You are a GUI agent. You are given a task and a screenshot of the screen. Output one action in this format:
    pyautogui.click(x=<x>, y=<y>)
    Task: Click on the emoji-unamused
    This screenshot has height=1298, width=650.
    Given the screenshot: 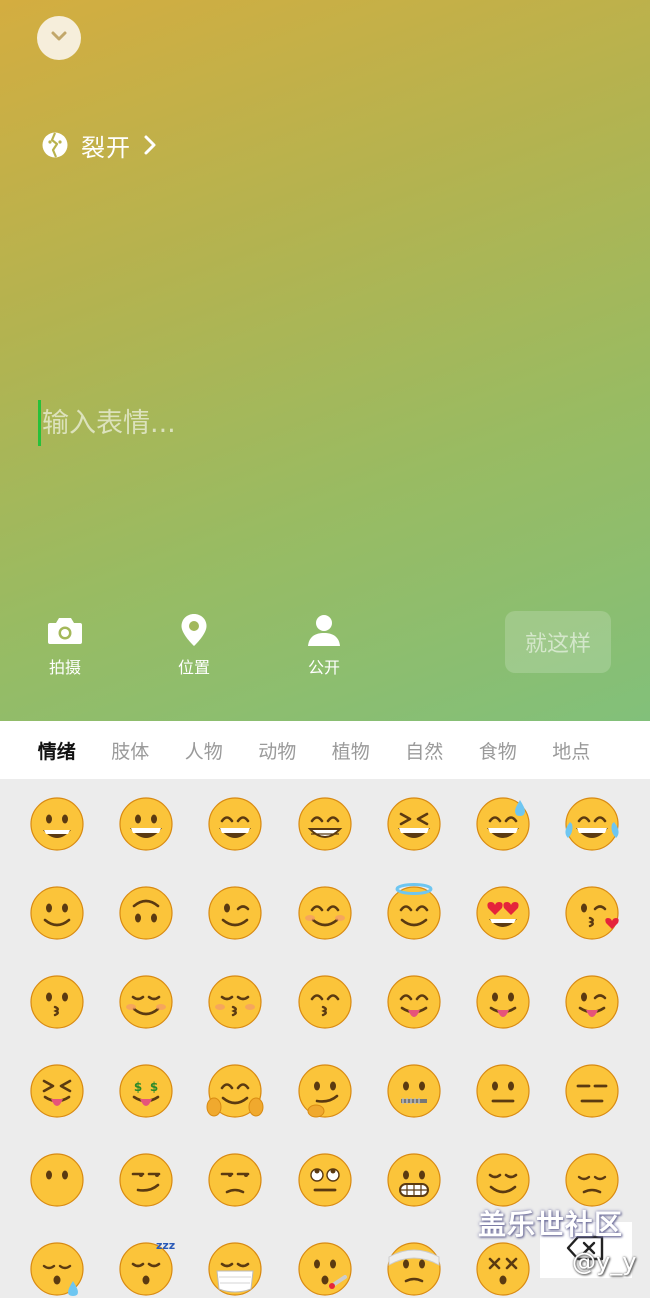 What is the action you would take?
    pyautogui.click(x=235, y=1180)
    